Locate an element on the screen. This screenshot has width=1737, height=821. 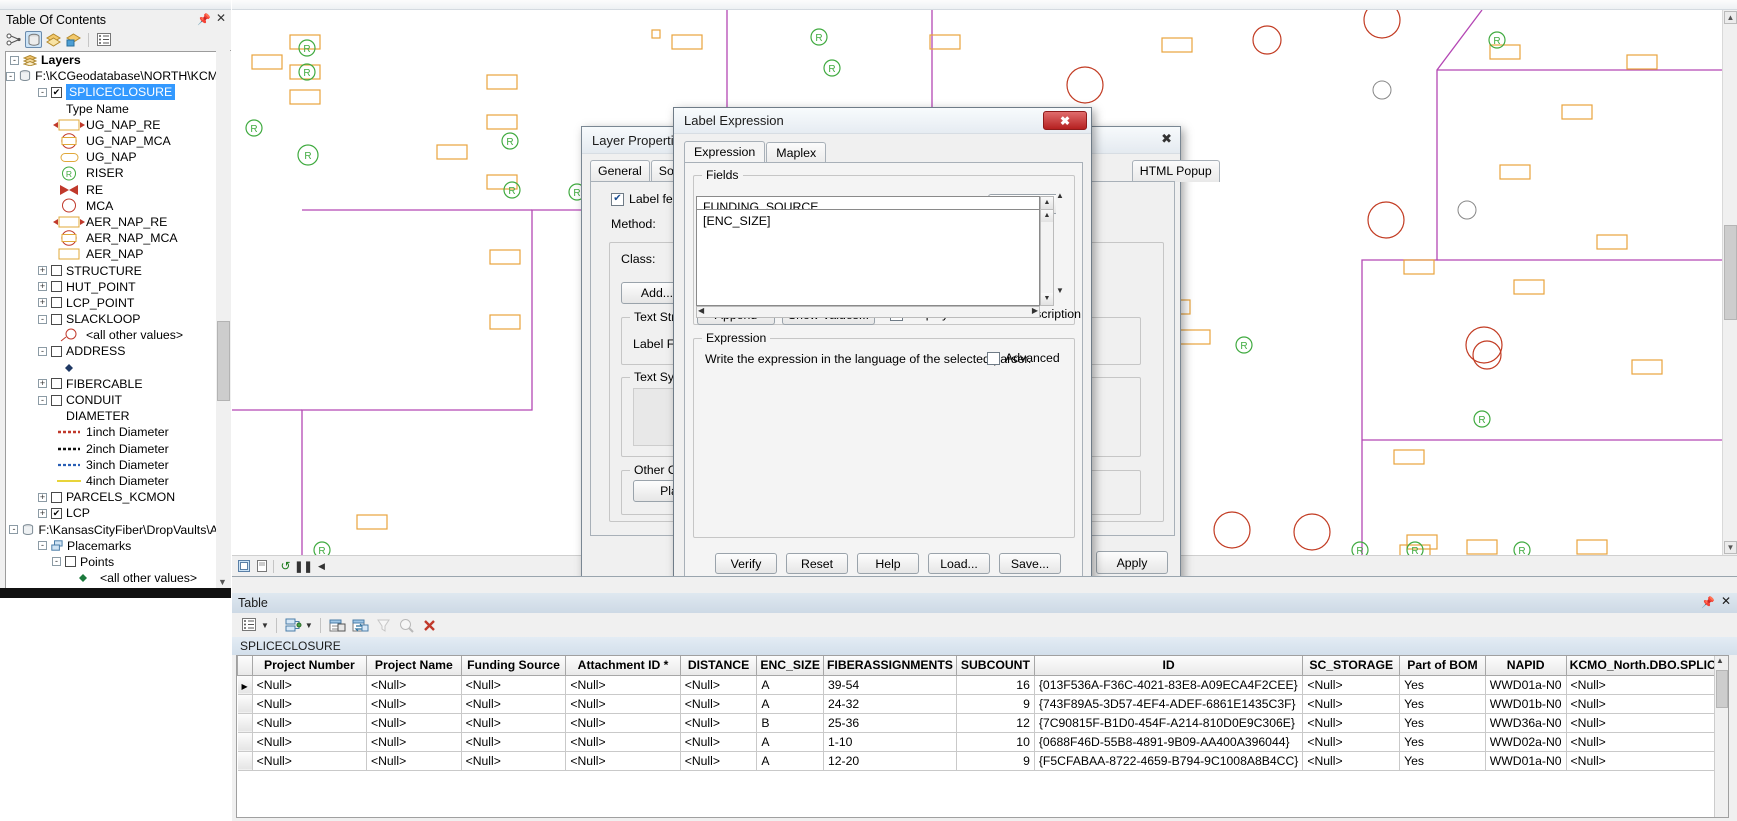
toc-item-ug-nap: UG_NAP is located at coordinates (112, 157).